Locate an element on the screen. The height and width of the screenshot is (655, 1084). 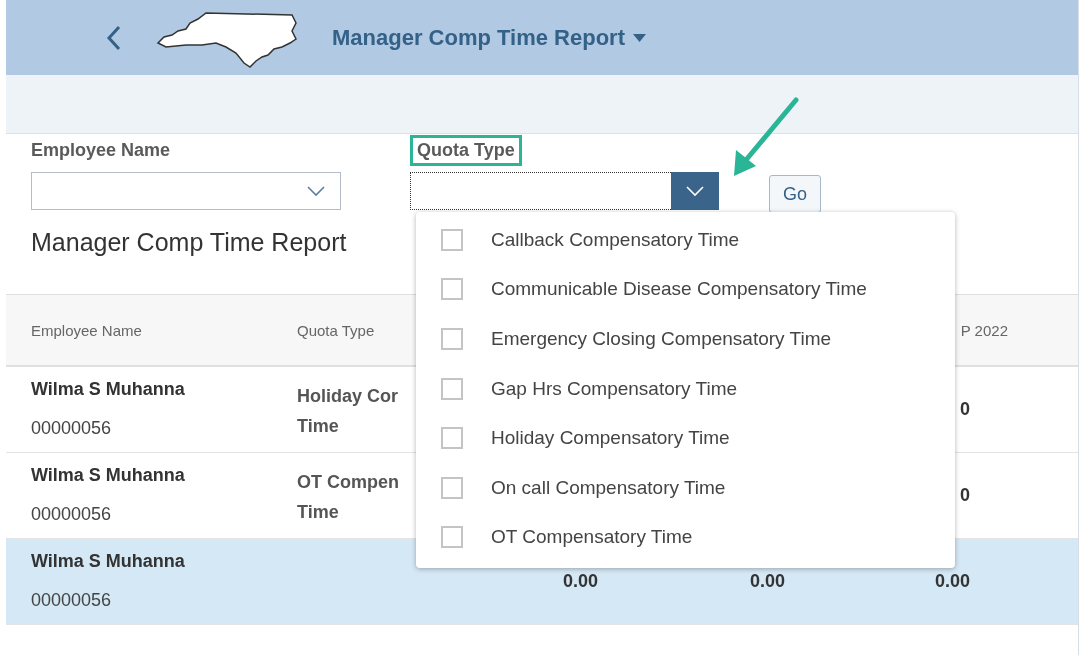
column-header: Employee Name is located at coordinates (87, 330).